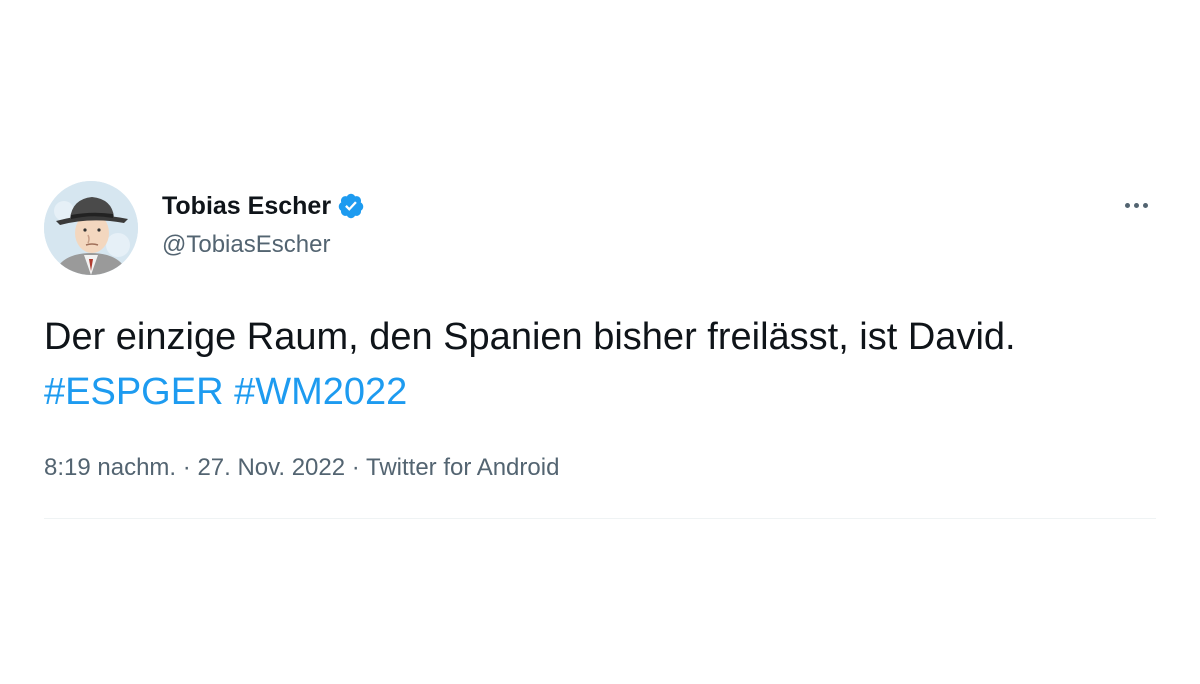  Describe the element at coordinates (351, 206) in the screenshot. I see `verified-badge-icon` at that location.